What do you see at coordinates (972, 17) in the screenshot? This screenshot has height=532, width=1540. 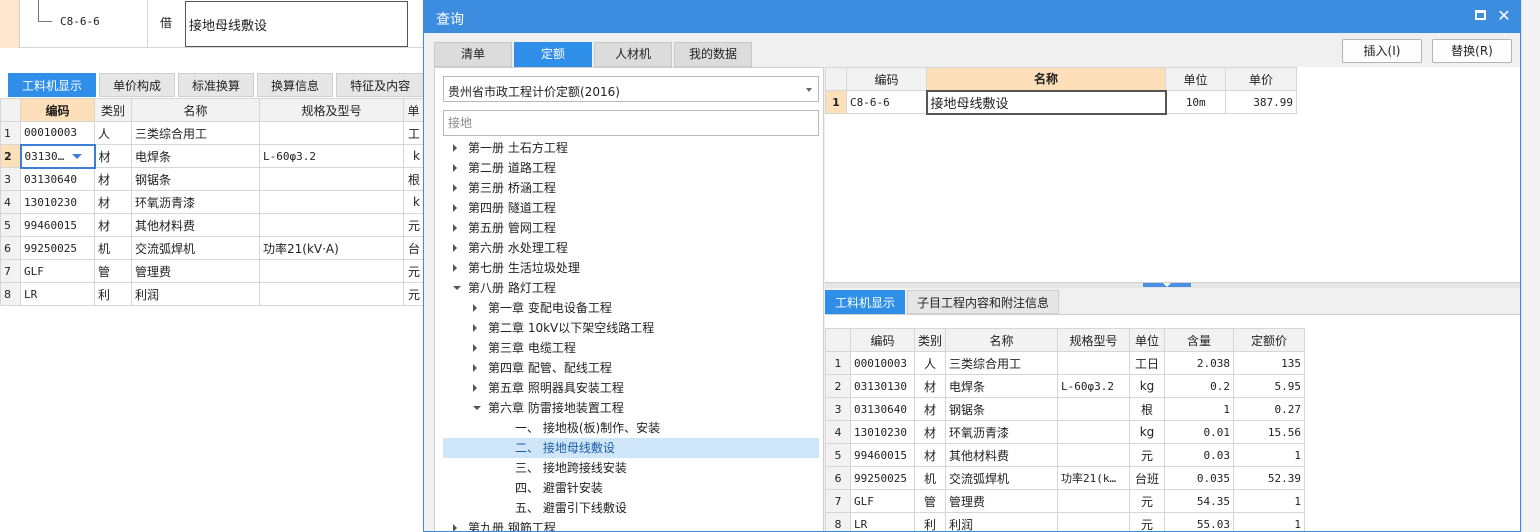 I see `dialog-title-bar: 查询 ✕` at bounding box center [972, 17].